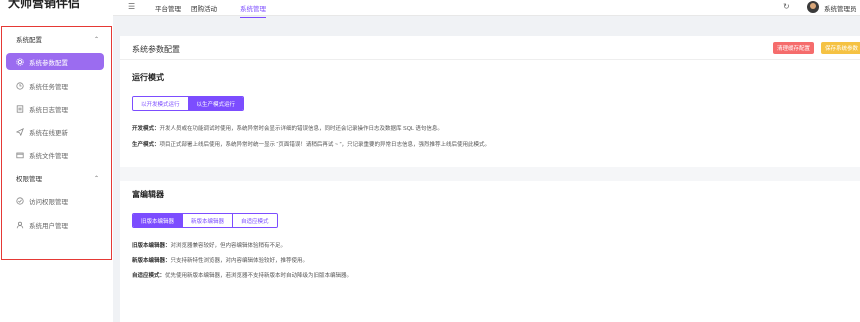  I want to click on page-title: 系统参数配置, so click(156, 49).